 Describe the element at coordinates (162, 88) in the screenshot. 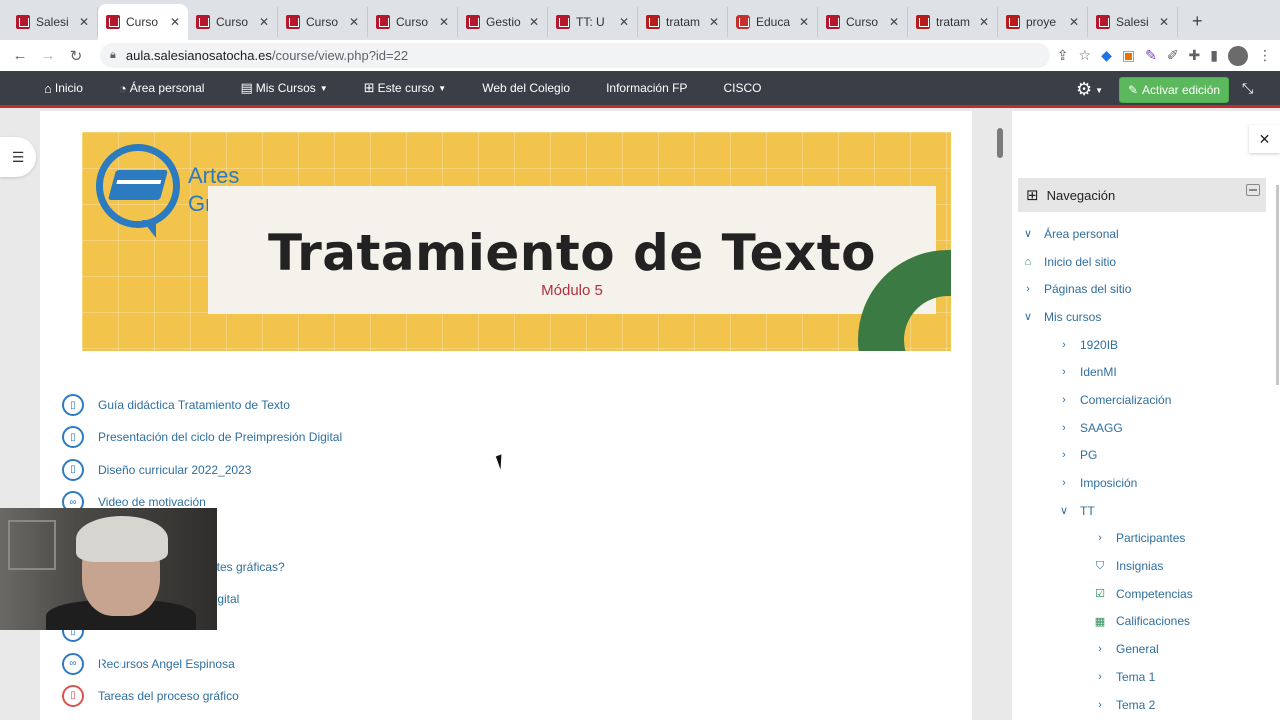

I see `nav-personal-area: ◔ Área personal` at that location.